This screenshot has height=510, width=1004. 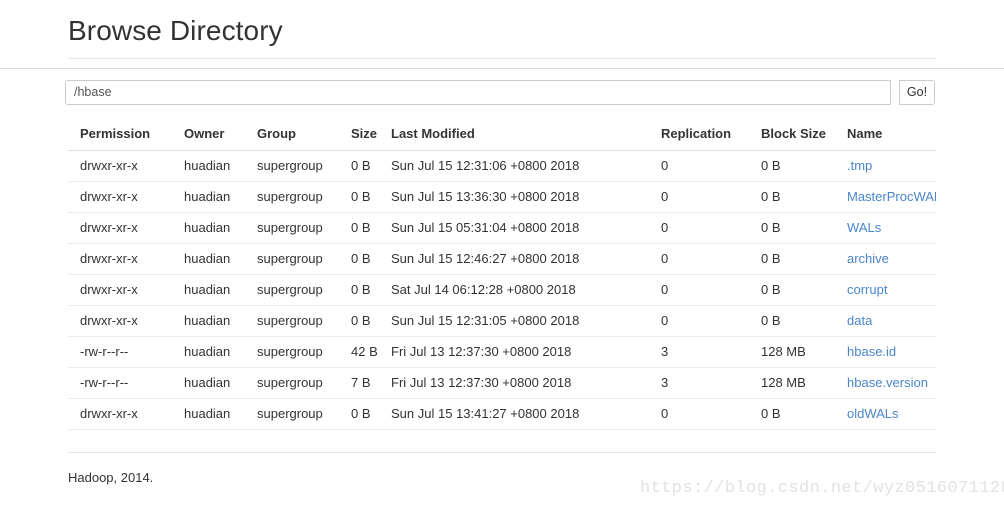 I want to click on footer-text: Hadoop, 2014., so click(x=111, y=477).